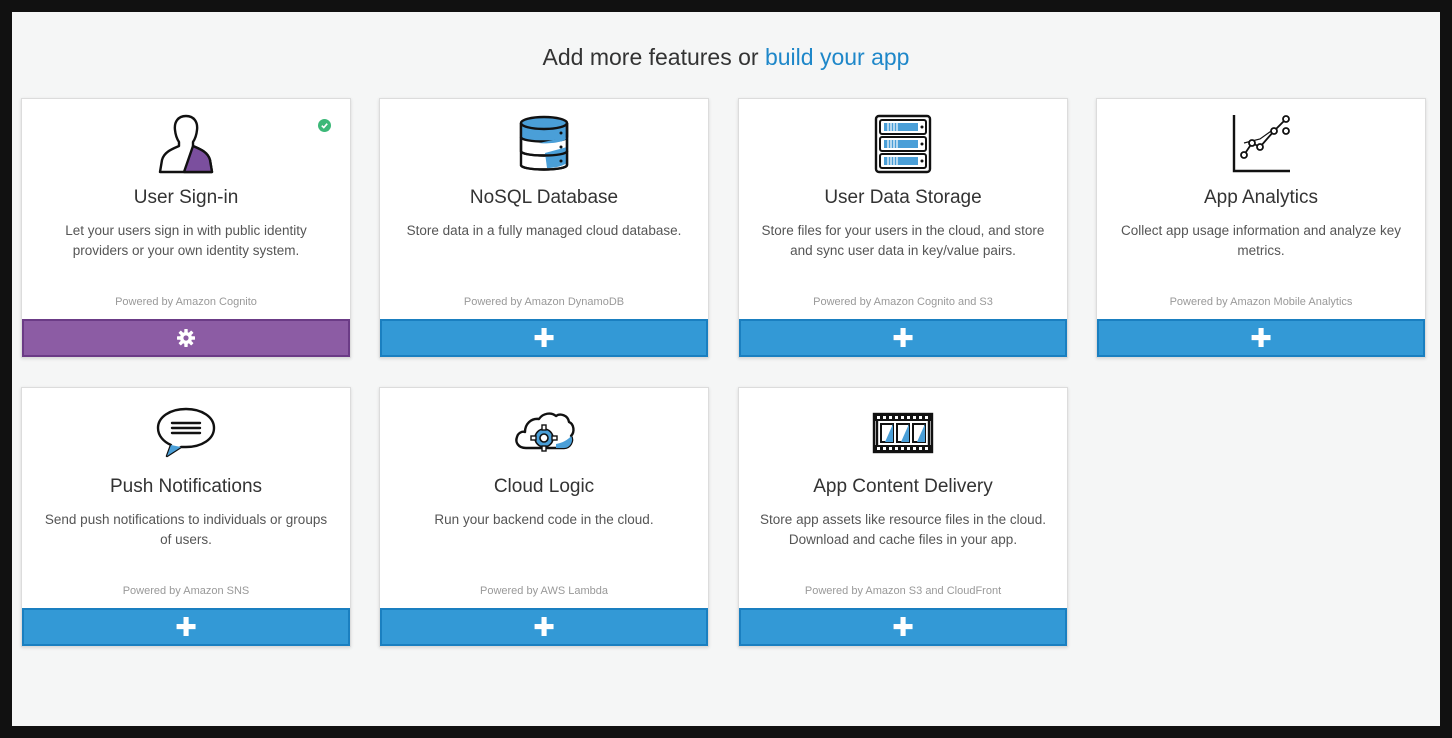  I want to click on add-app-analytics-button: ✚, so click(1261, 338).